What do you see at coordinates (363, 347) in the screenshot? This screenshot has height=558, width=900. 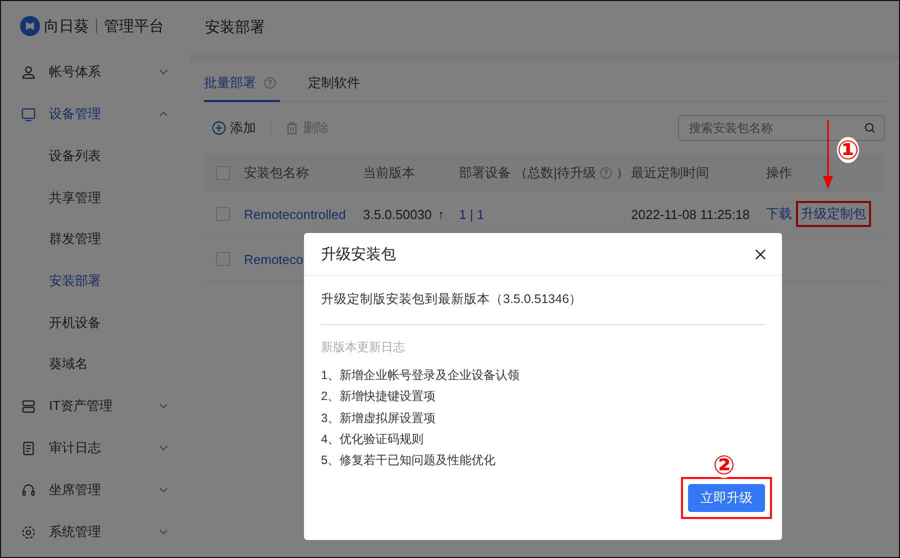 I see `changelog-title: 新版本更新日志` at bounding box center [363, 347].